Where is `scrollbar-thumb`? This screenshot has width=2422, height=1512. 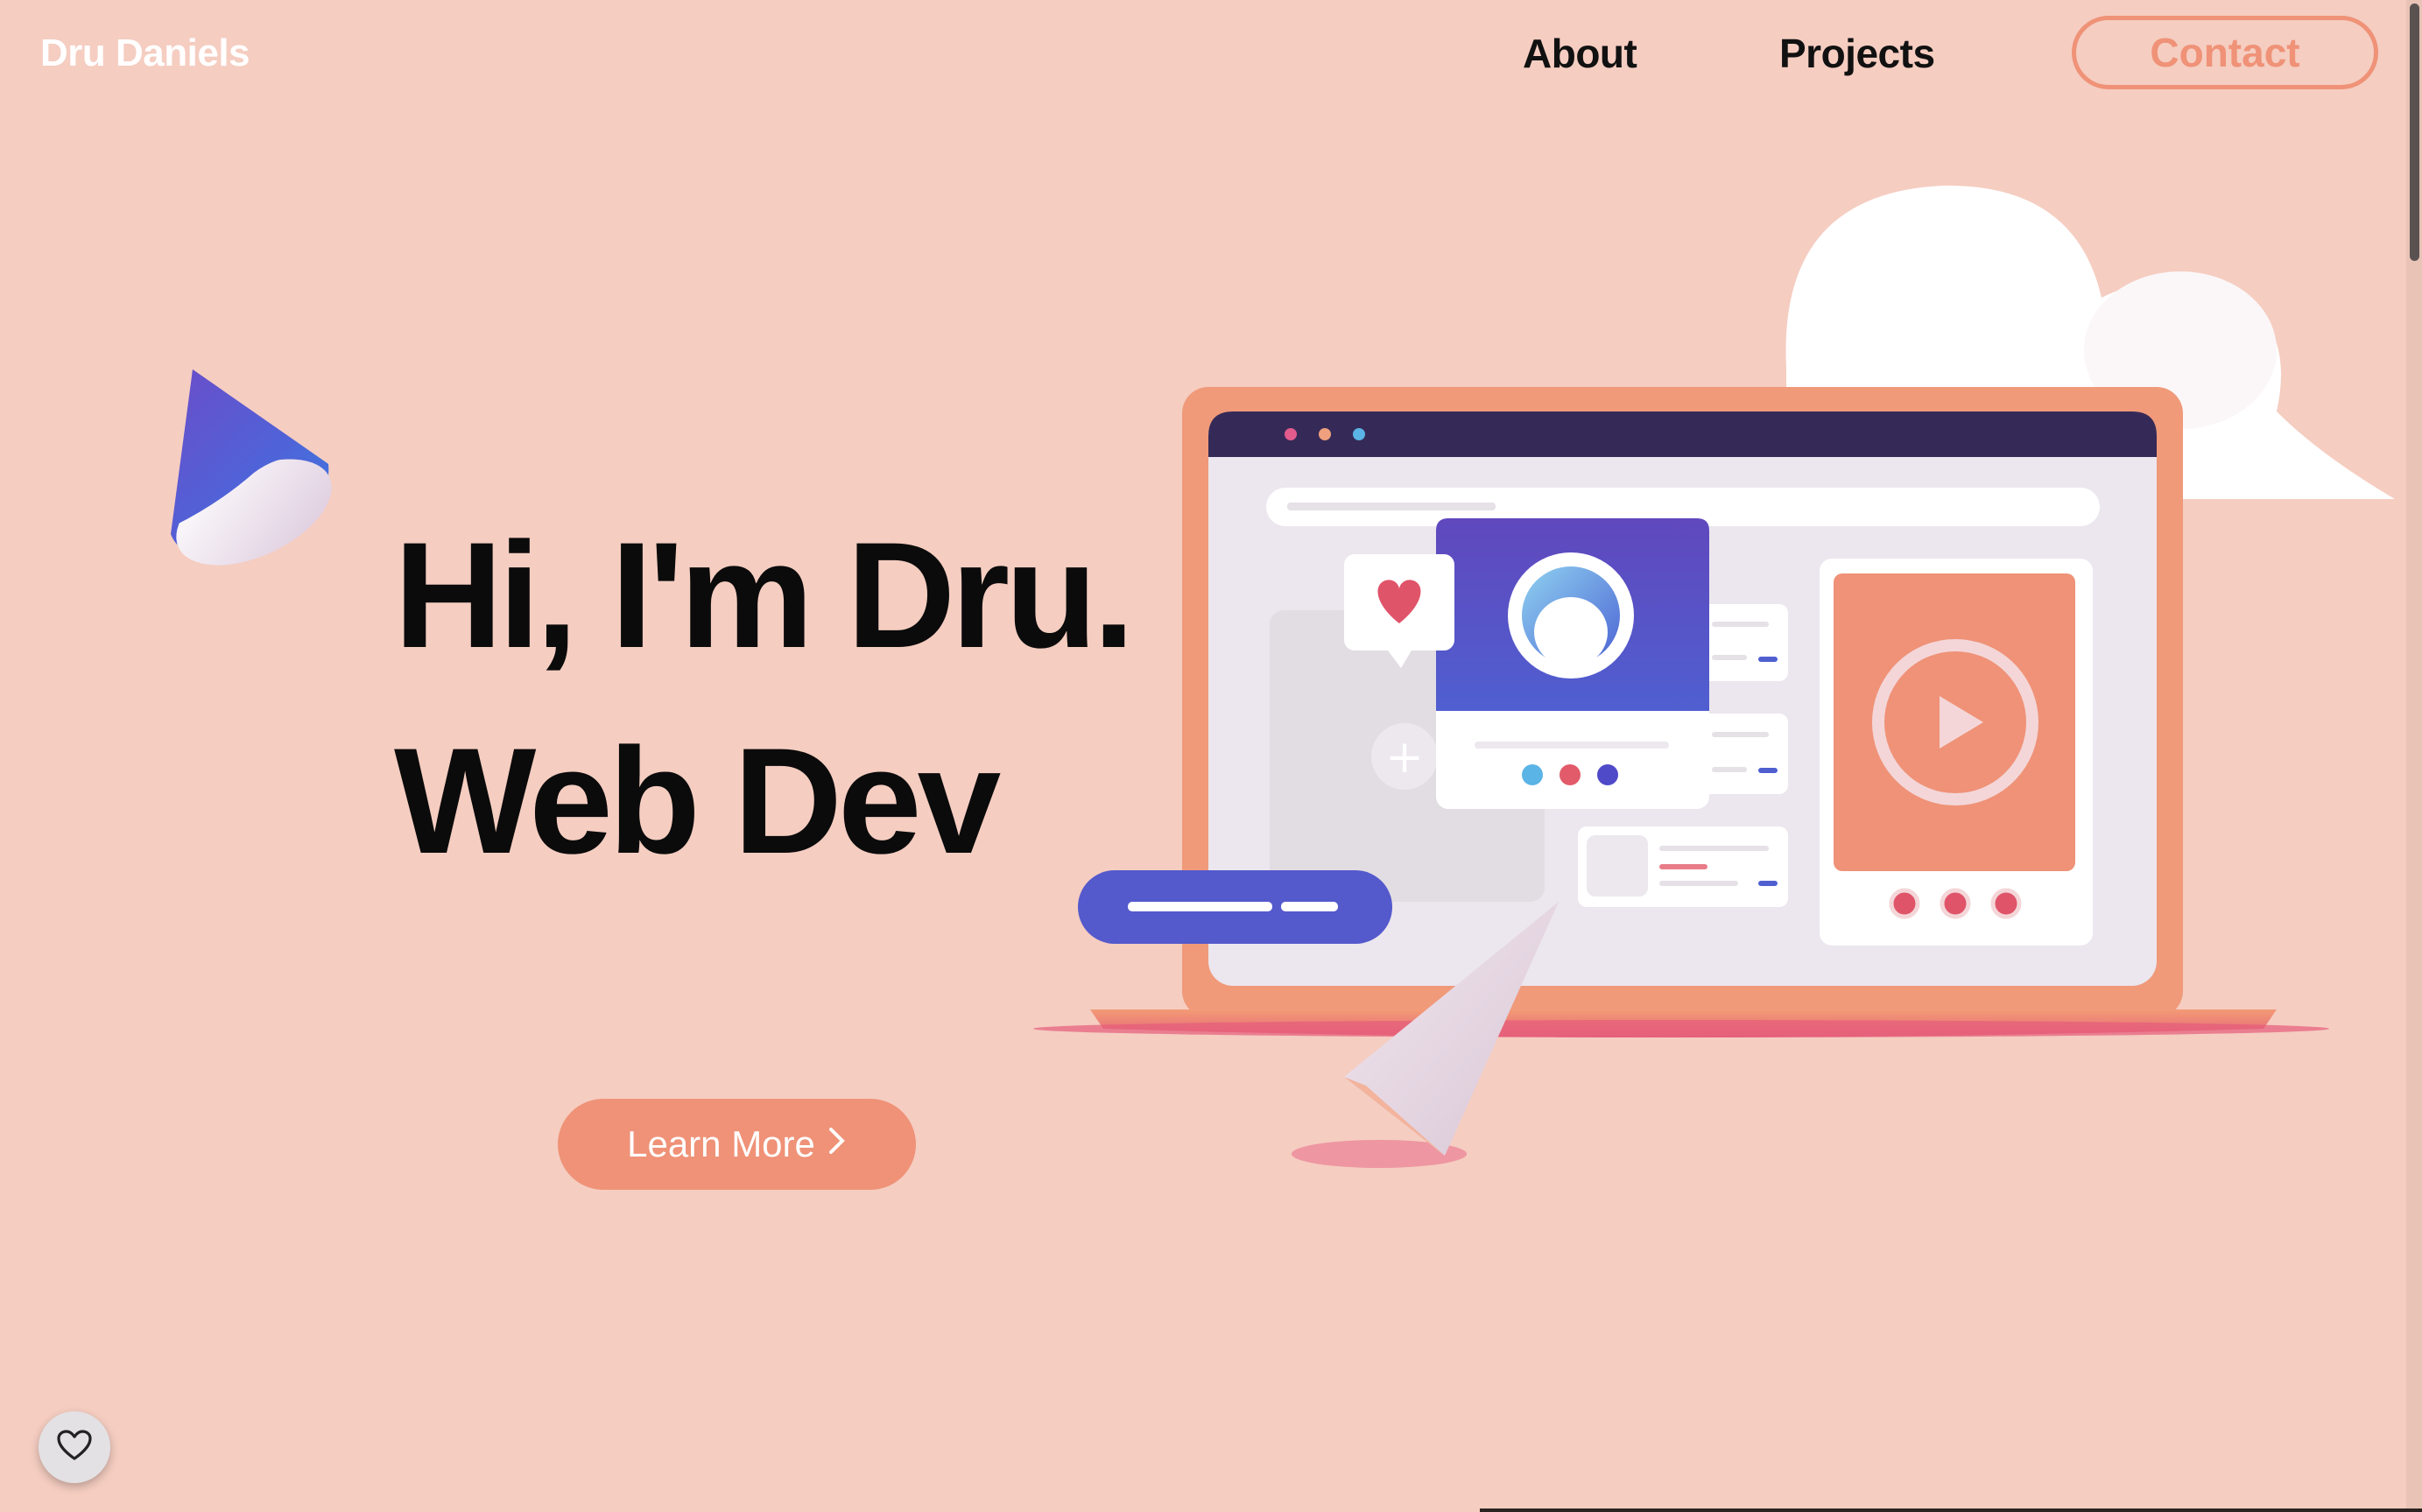 scrollbar-thumb is located at coordinates (2414, 133).